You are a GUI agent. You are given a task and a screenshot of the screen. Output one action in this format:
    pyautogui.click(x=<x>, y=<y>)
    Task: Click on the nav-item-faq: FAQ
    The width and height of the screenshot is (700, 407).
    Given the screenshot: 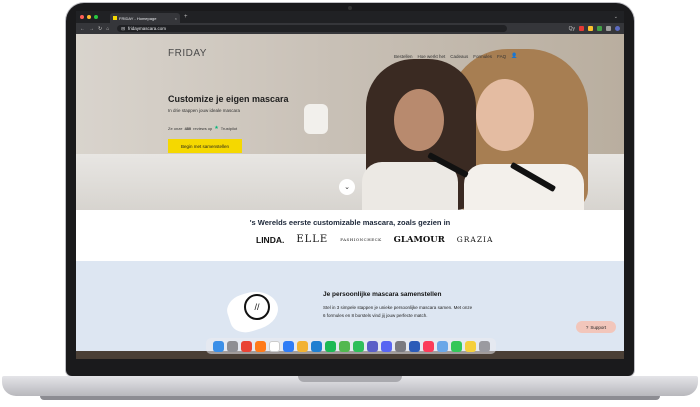 What is the action you would take?
    pyautogui.click(x=501, y=56)
    